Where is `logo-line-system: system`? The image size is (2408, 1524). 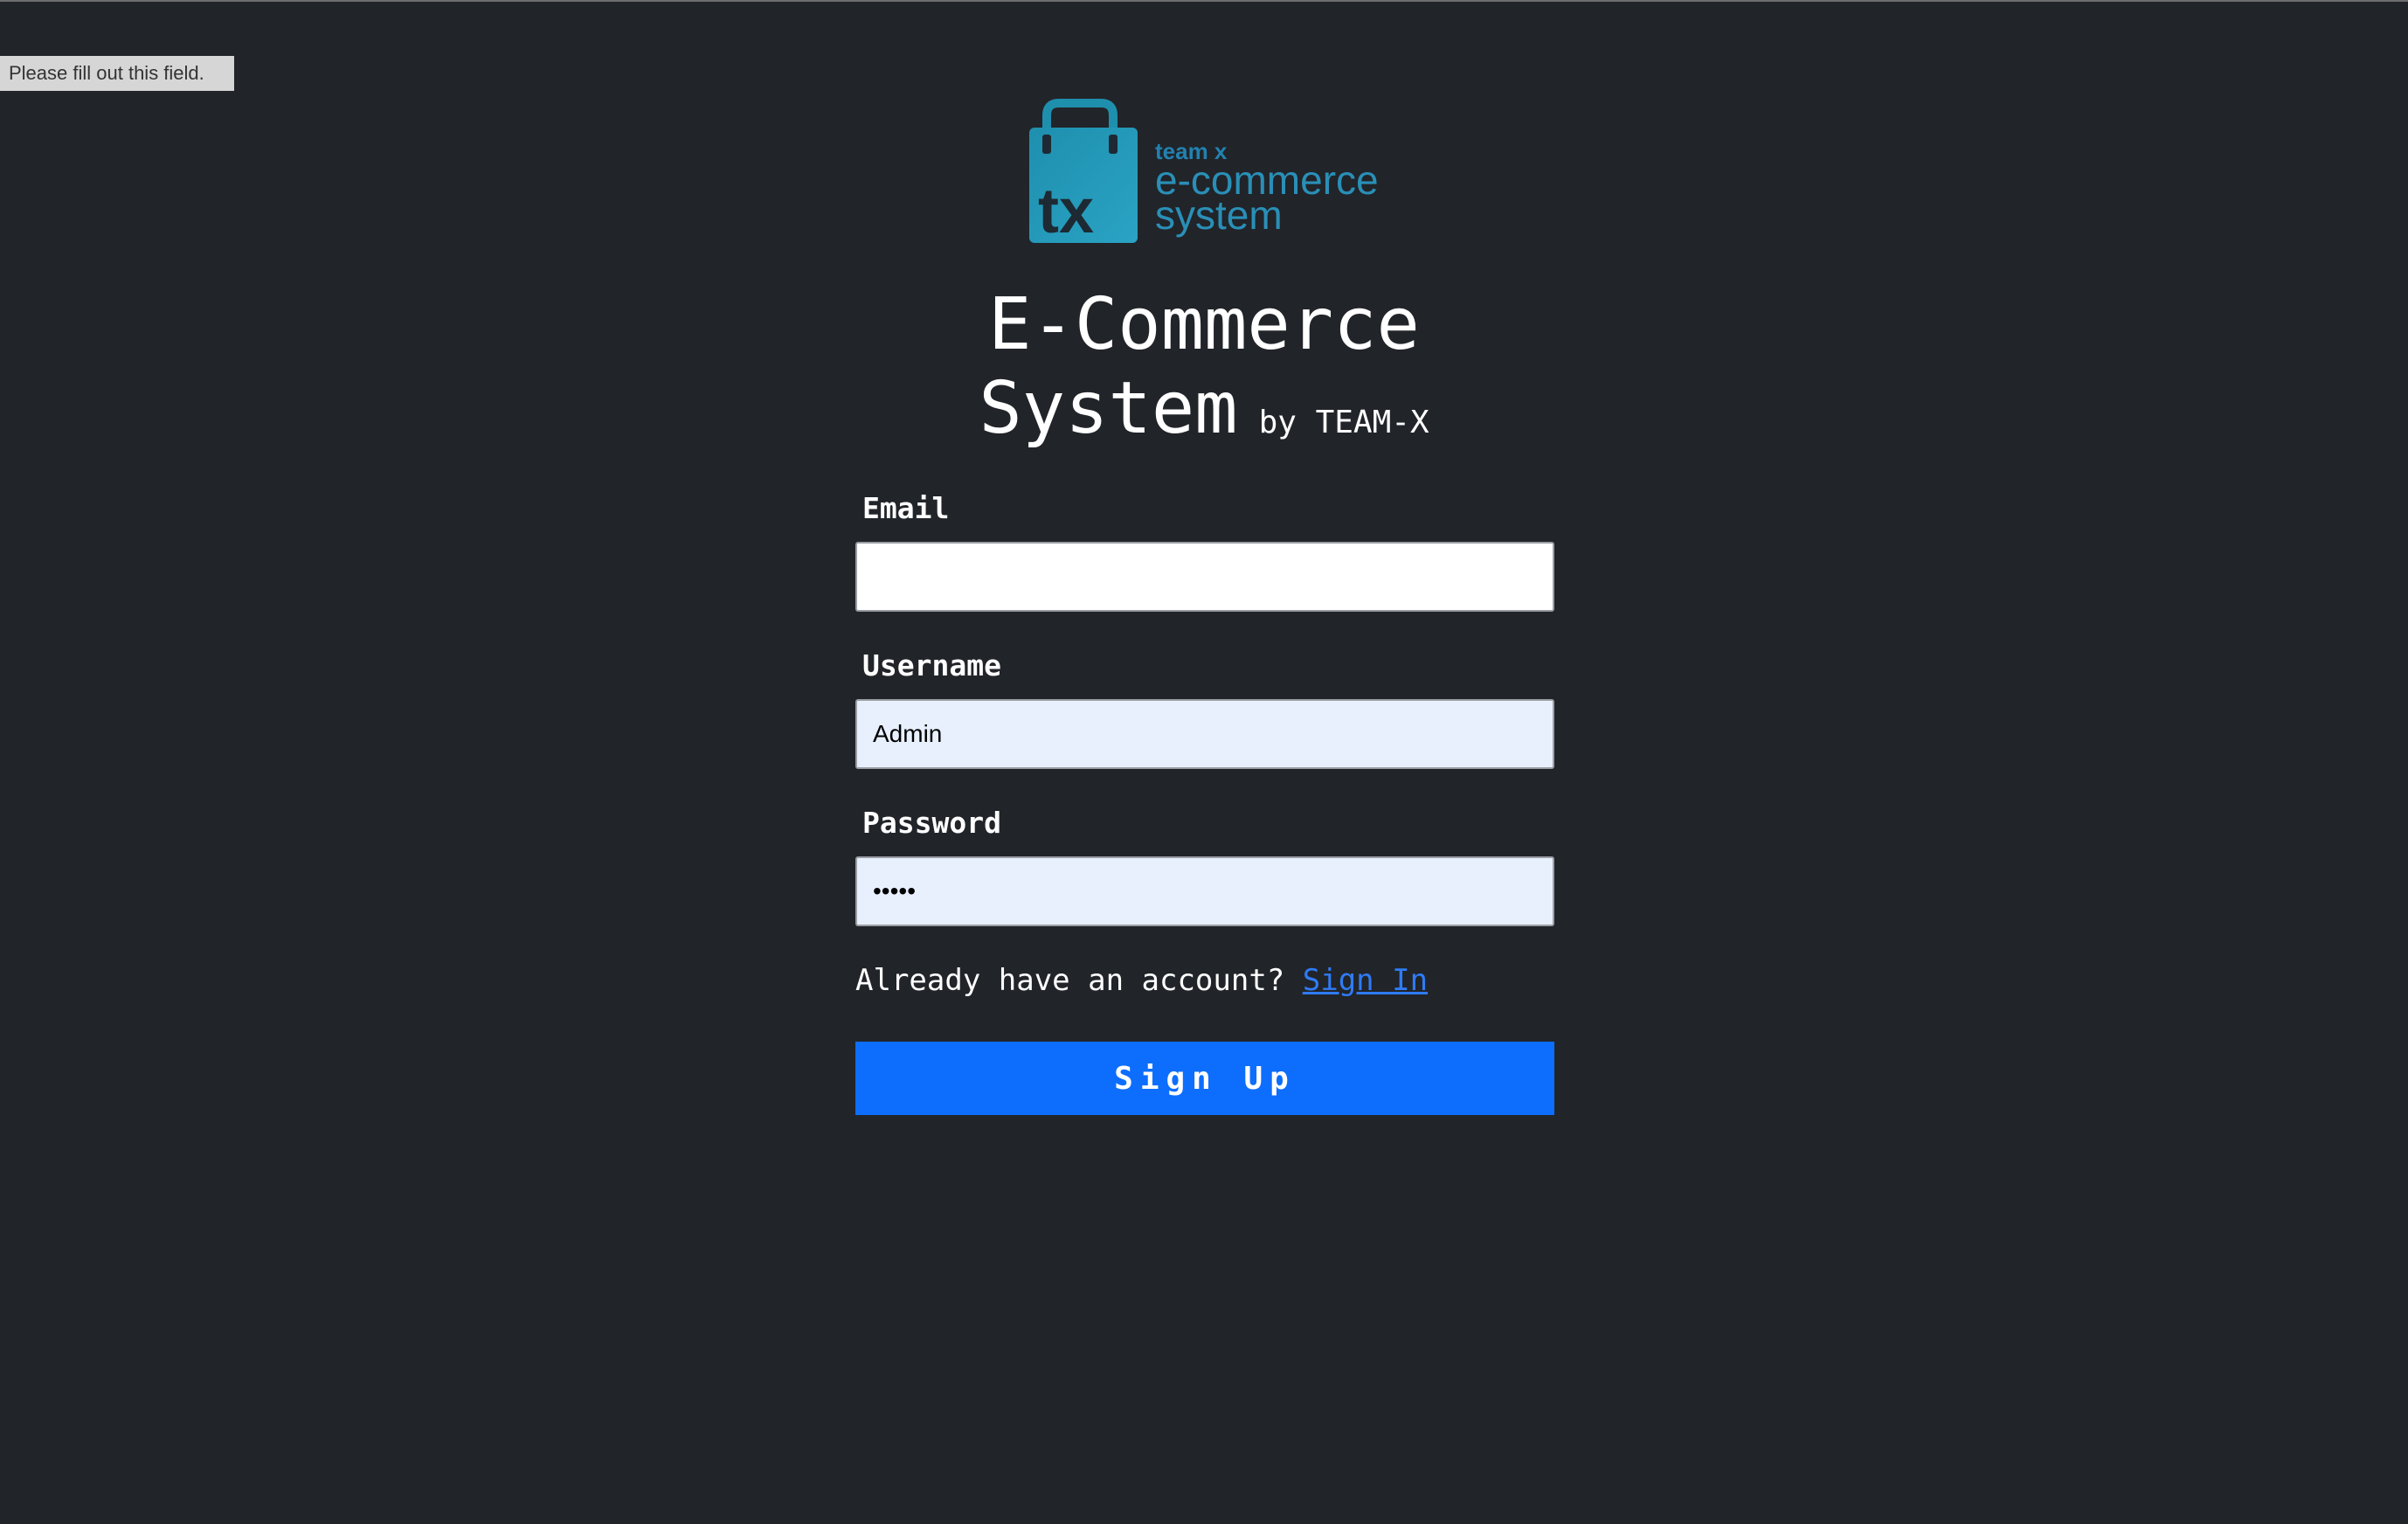
logo-line-system: system is located at coordinates (1219, 215).